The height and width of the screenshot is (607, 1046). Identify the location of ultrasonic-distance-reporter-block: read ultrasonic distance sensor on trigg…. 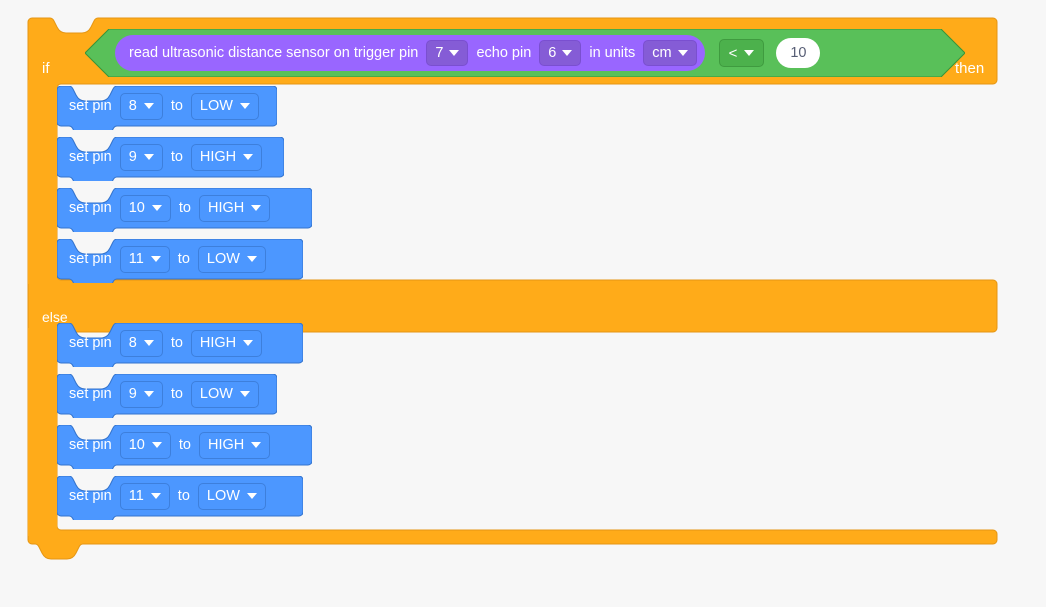
(410, 53).